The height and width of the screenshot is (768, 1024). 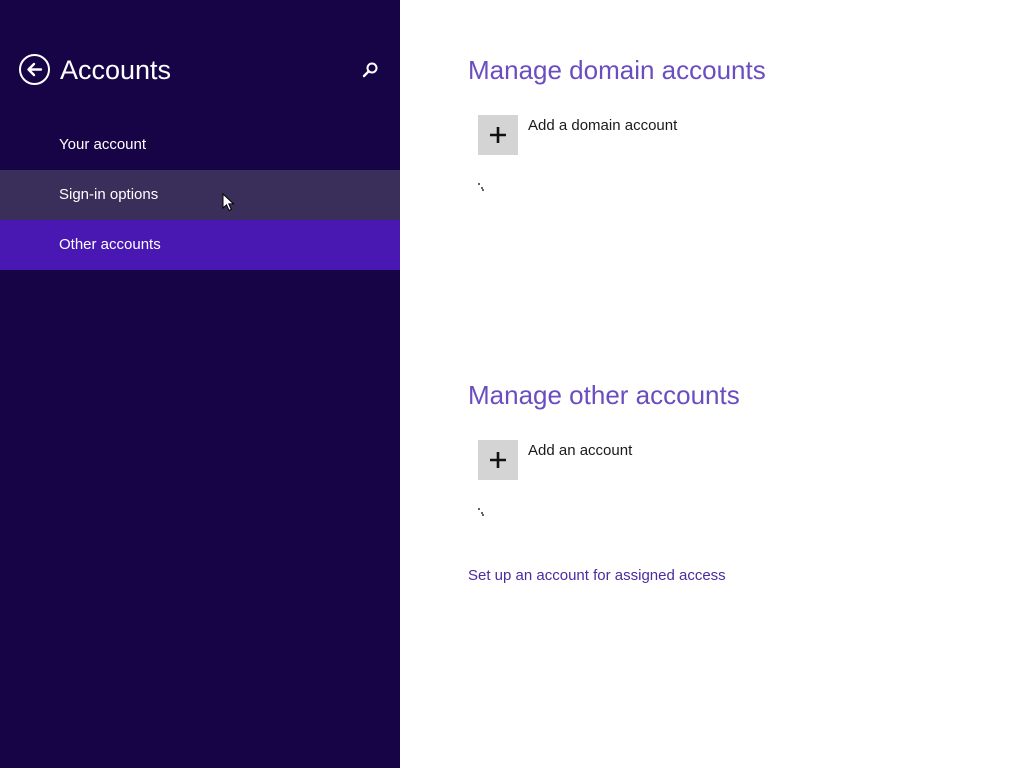 I want to click on back-arrow-icon, so click(x=35, y=69).